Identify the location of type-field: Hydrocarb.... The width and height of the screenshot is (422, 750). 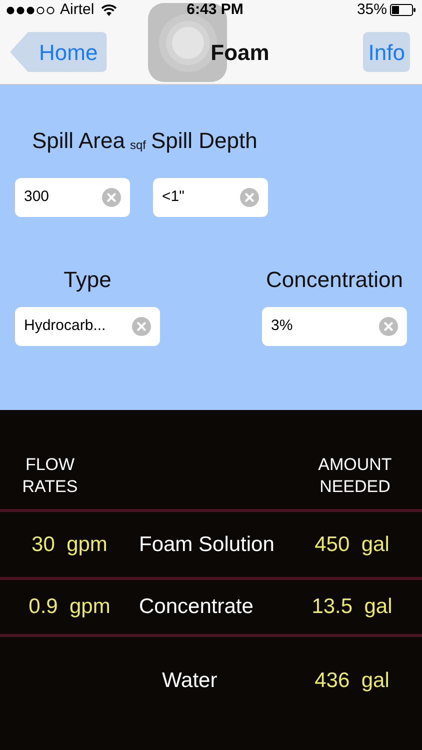
(87, 326).